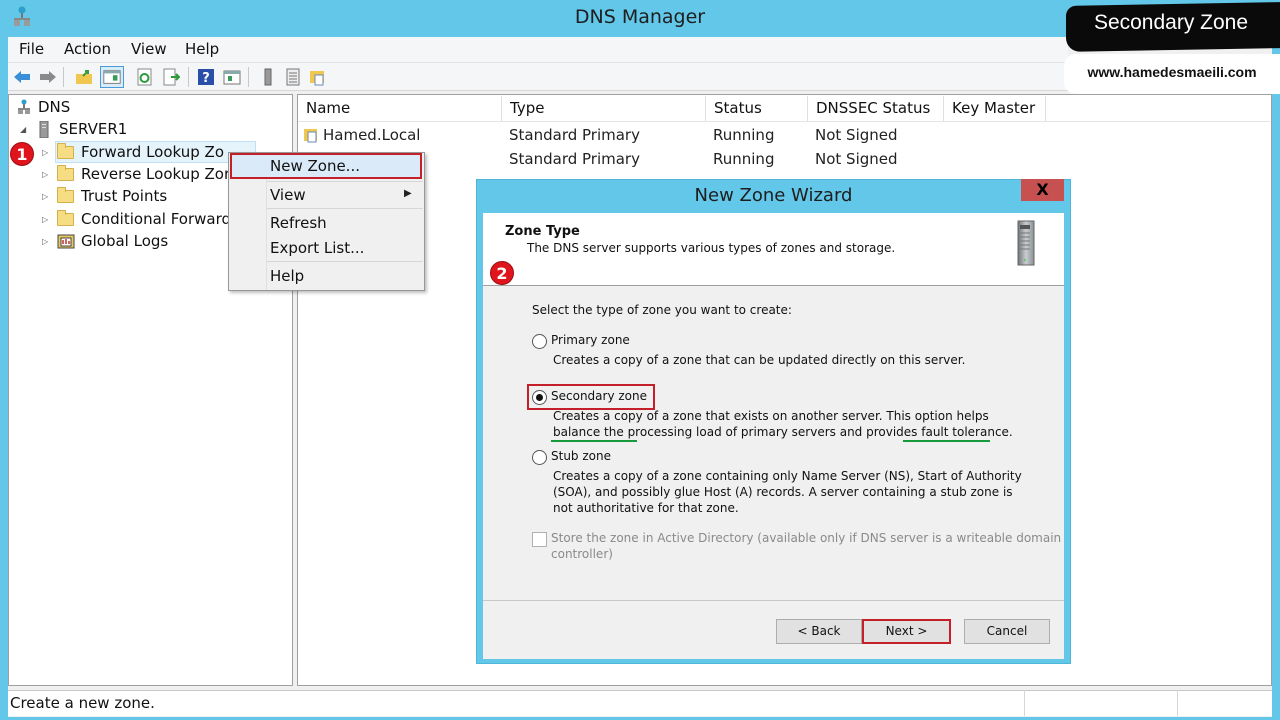  What do you see at coordinates (538, 50) in the screenshot?
I see `menu-bar: File Action View Help` at bounding box center [538, 50].